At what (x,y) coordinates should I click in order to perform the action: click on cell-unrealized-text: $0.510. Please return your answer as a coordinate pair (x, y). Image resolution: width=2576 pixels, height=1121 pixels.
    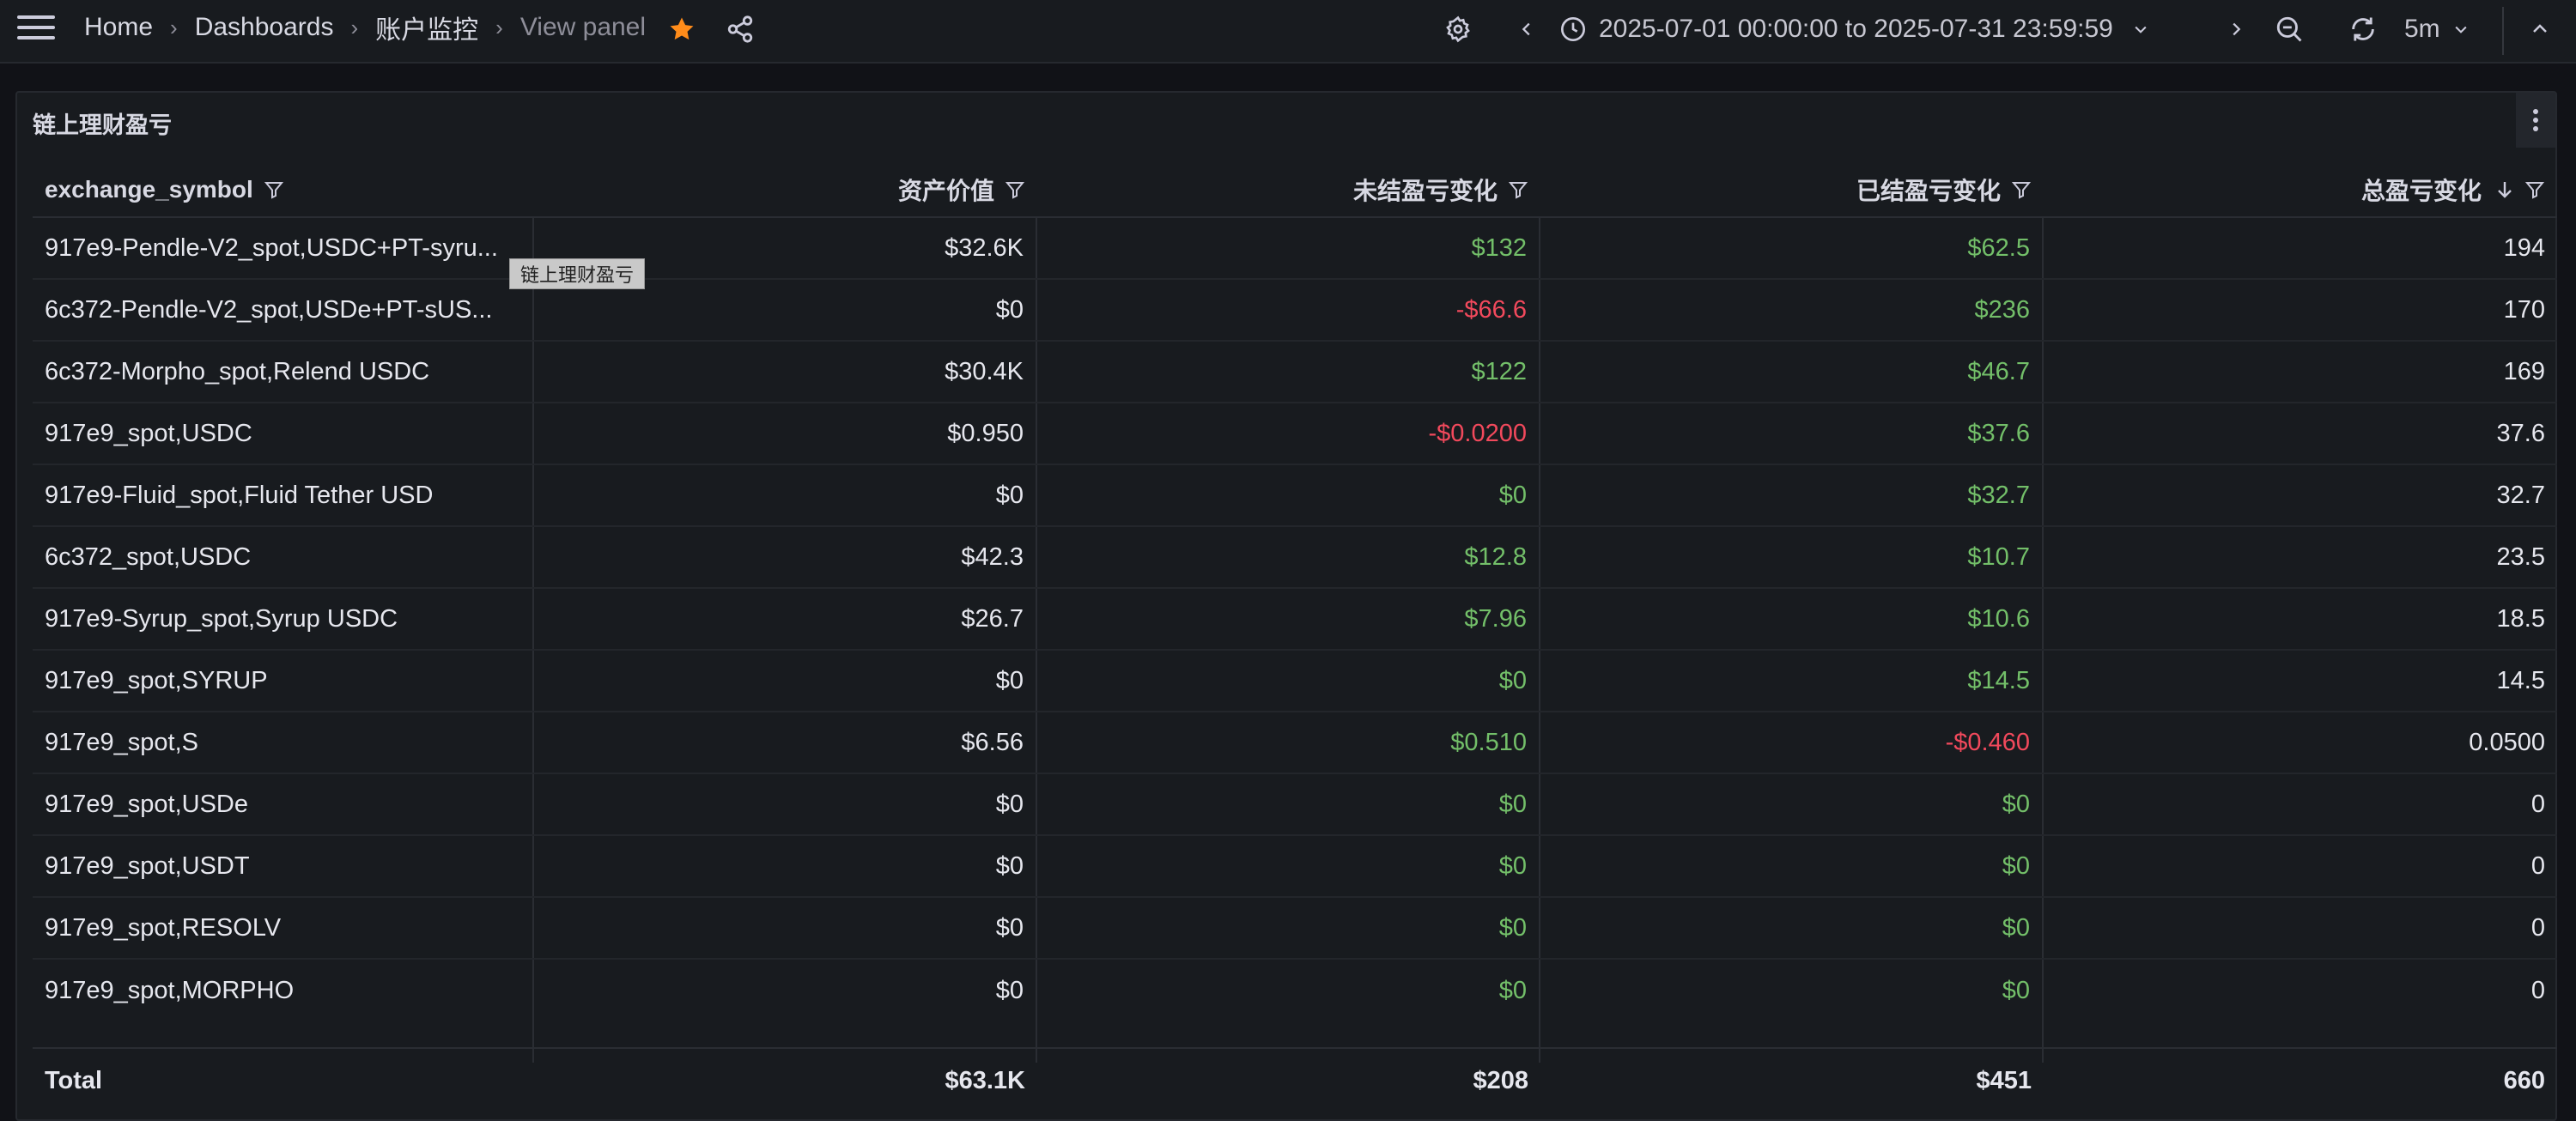
    Looking at the image, I should click on (1488, 742).